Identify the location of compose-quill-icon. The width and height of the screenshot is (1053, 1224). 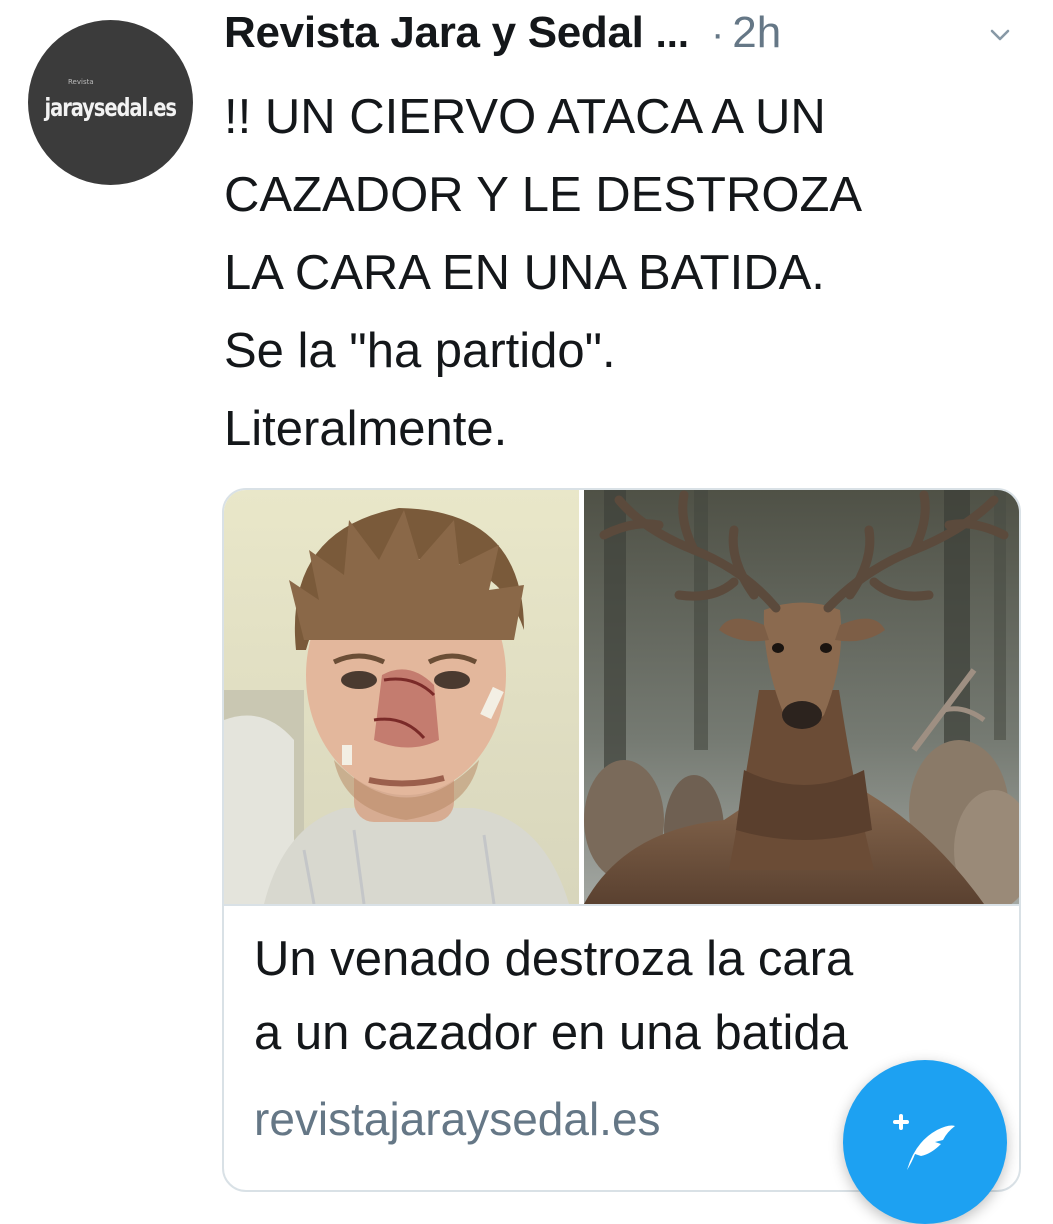
(924, 1142).